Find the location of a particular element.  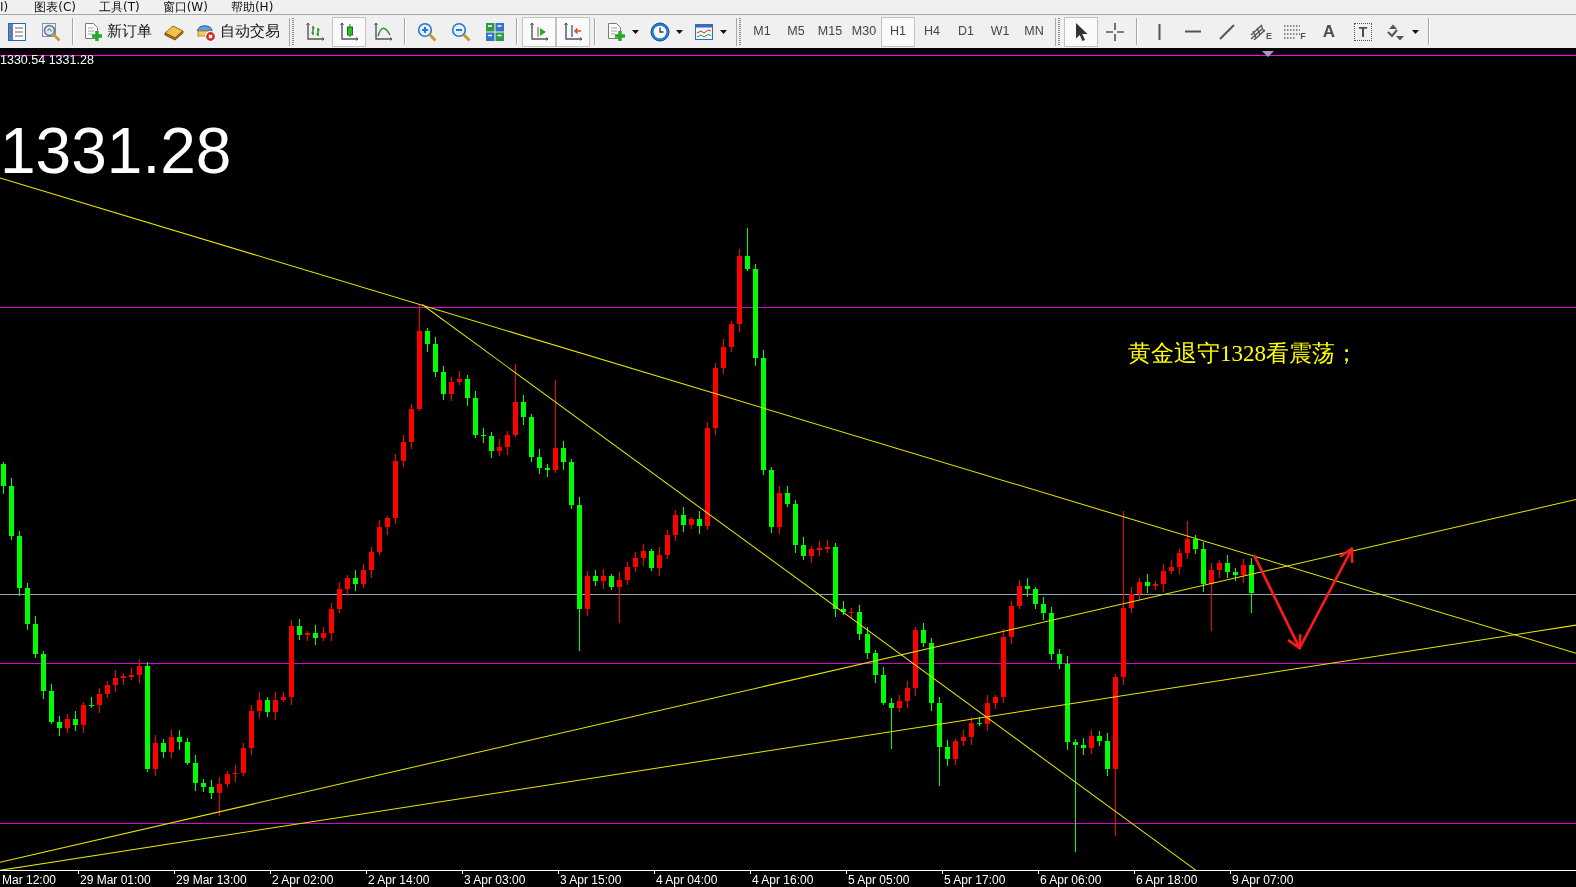

new-order-button: 新订单 is located at coordinates (117, 31).